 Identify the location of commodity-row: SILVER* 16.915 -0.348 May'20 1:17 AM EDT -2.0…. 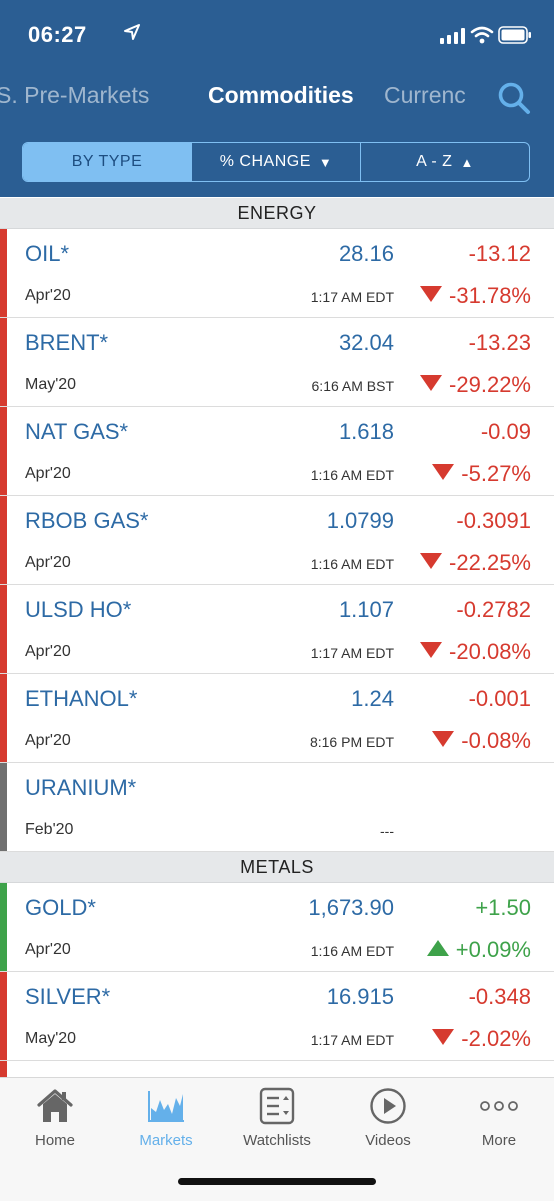
(277, 1016).